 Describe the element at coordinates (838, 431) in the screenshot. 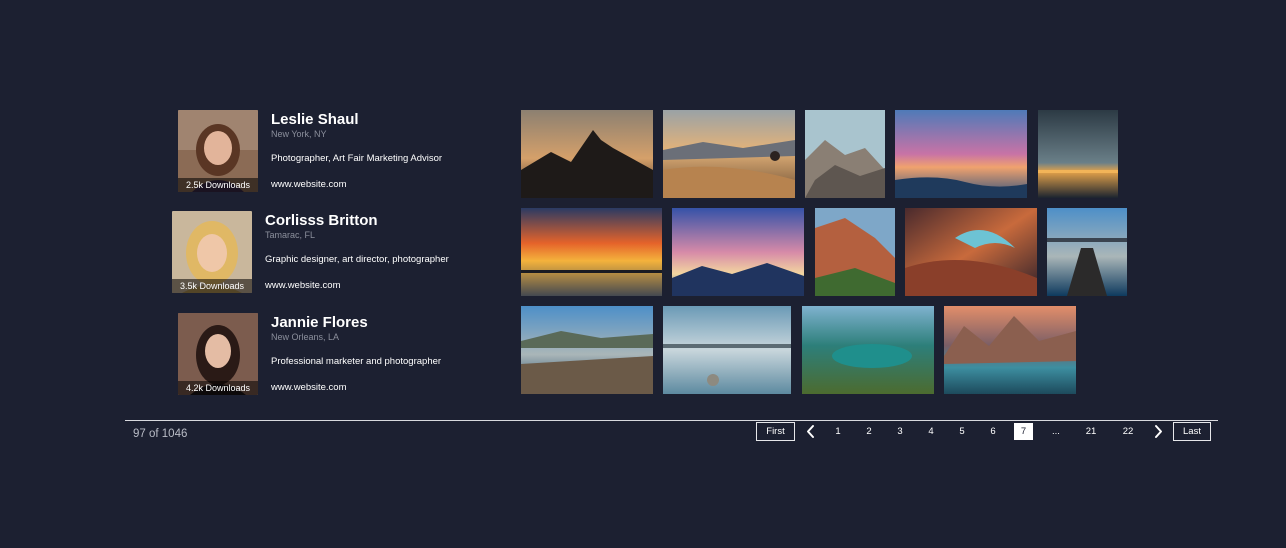

I see `page-number: 1` at that location.